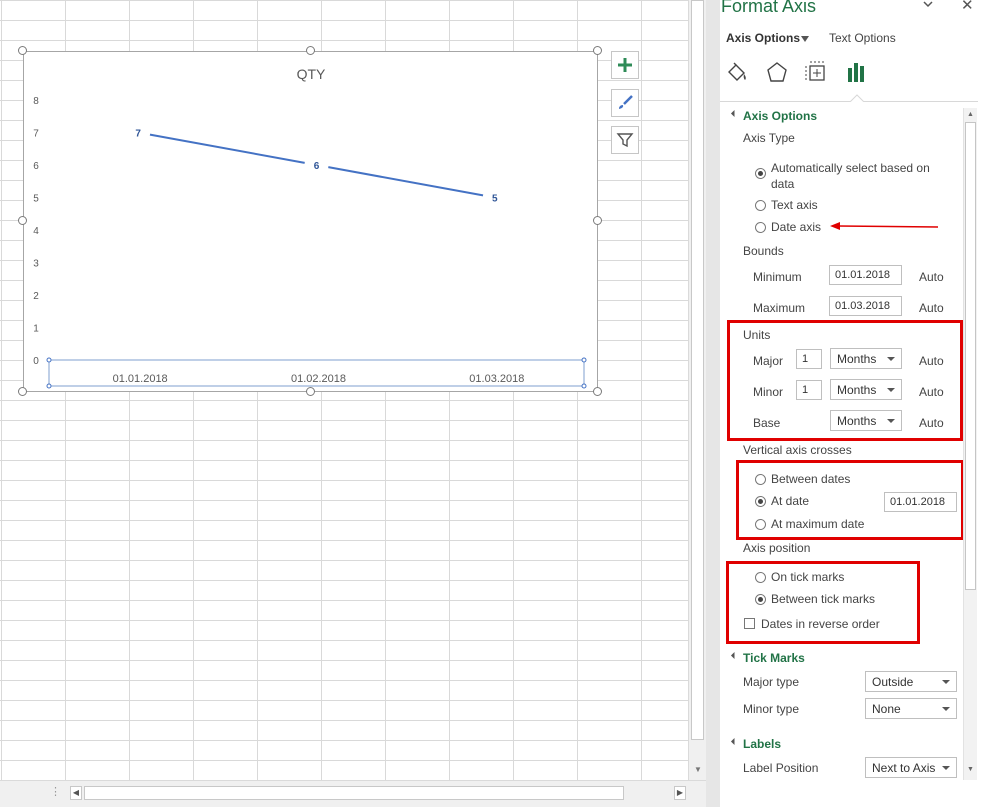  What do you see at coordinates (36, 134) in the screenshot?
I see `y-tick-label: 7` at bounding box center [36, 134].